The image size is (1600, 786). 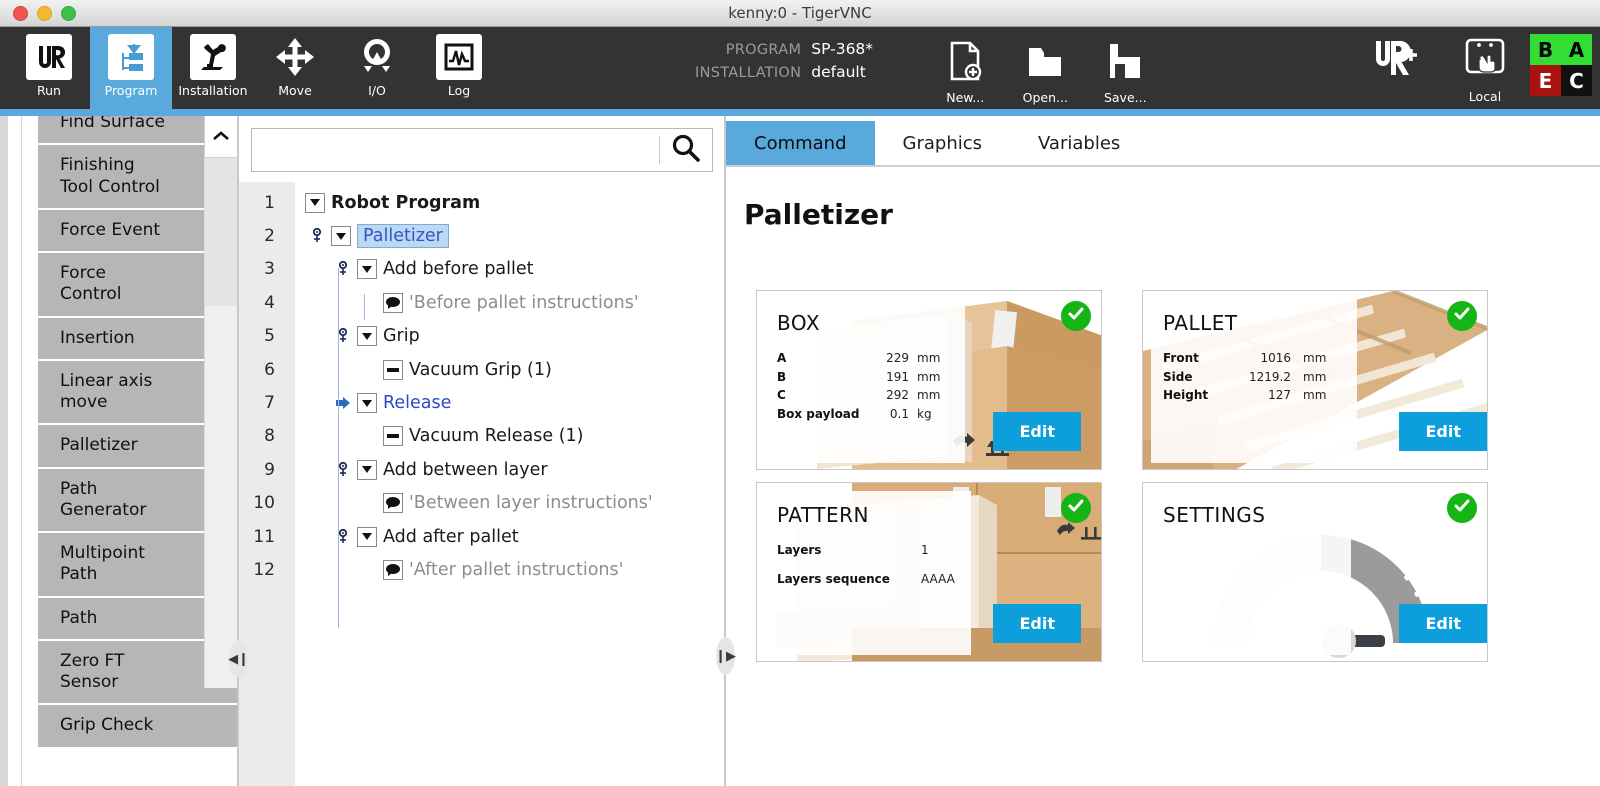 What do you see at coordinates (131, 68) in the screenshot?
I see `toolbar-item-program: Program` at bounding box center [131, 68].